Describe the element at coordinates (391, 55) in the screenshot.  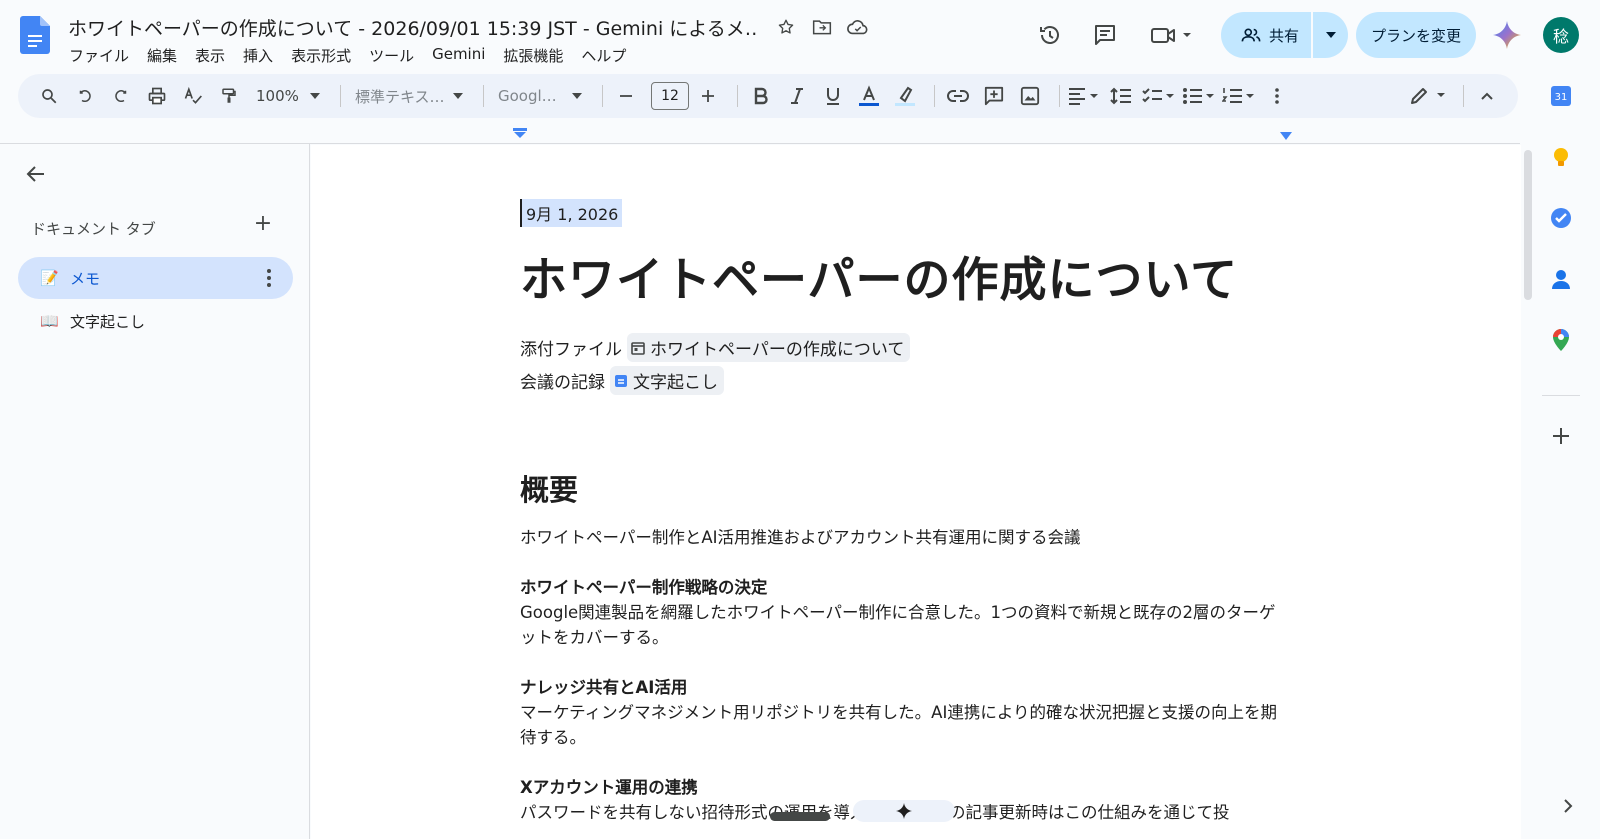
I see `menu-tools: ツール` at that location.